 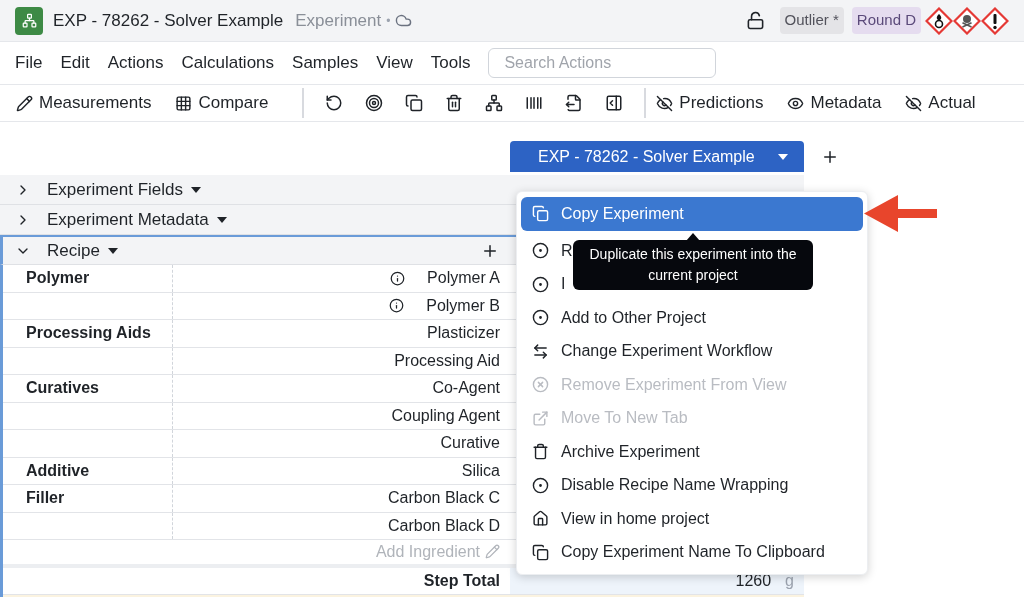 What do you see at coordinates (480, 470) in the screenshot?
I see `ingredient-name: Silica` at bounding box center [480, 470].